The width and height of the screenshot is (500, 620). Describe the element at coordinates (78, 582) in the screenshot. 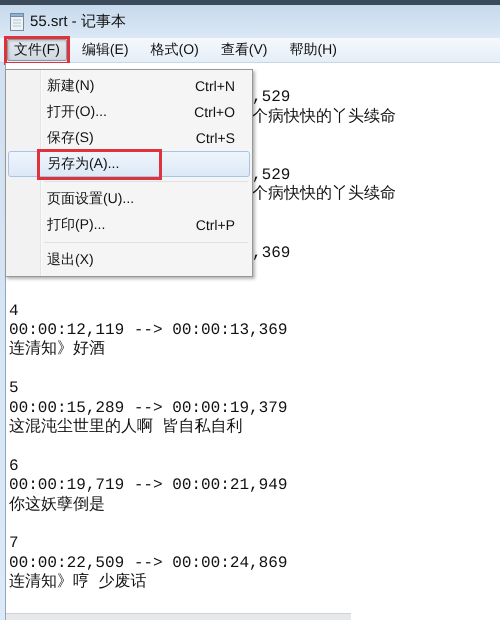

I see `text-line: 连清知》哼 少废话` at that location.